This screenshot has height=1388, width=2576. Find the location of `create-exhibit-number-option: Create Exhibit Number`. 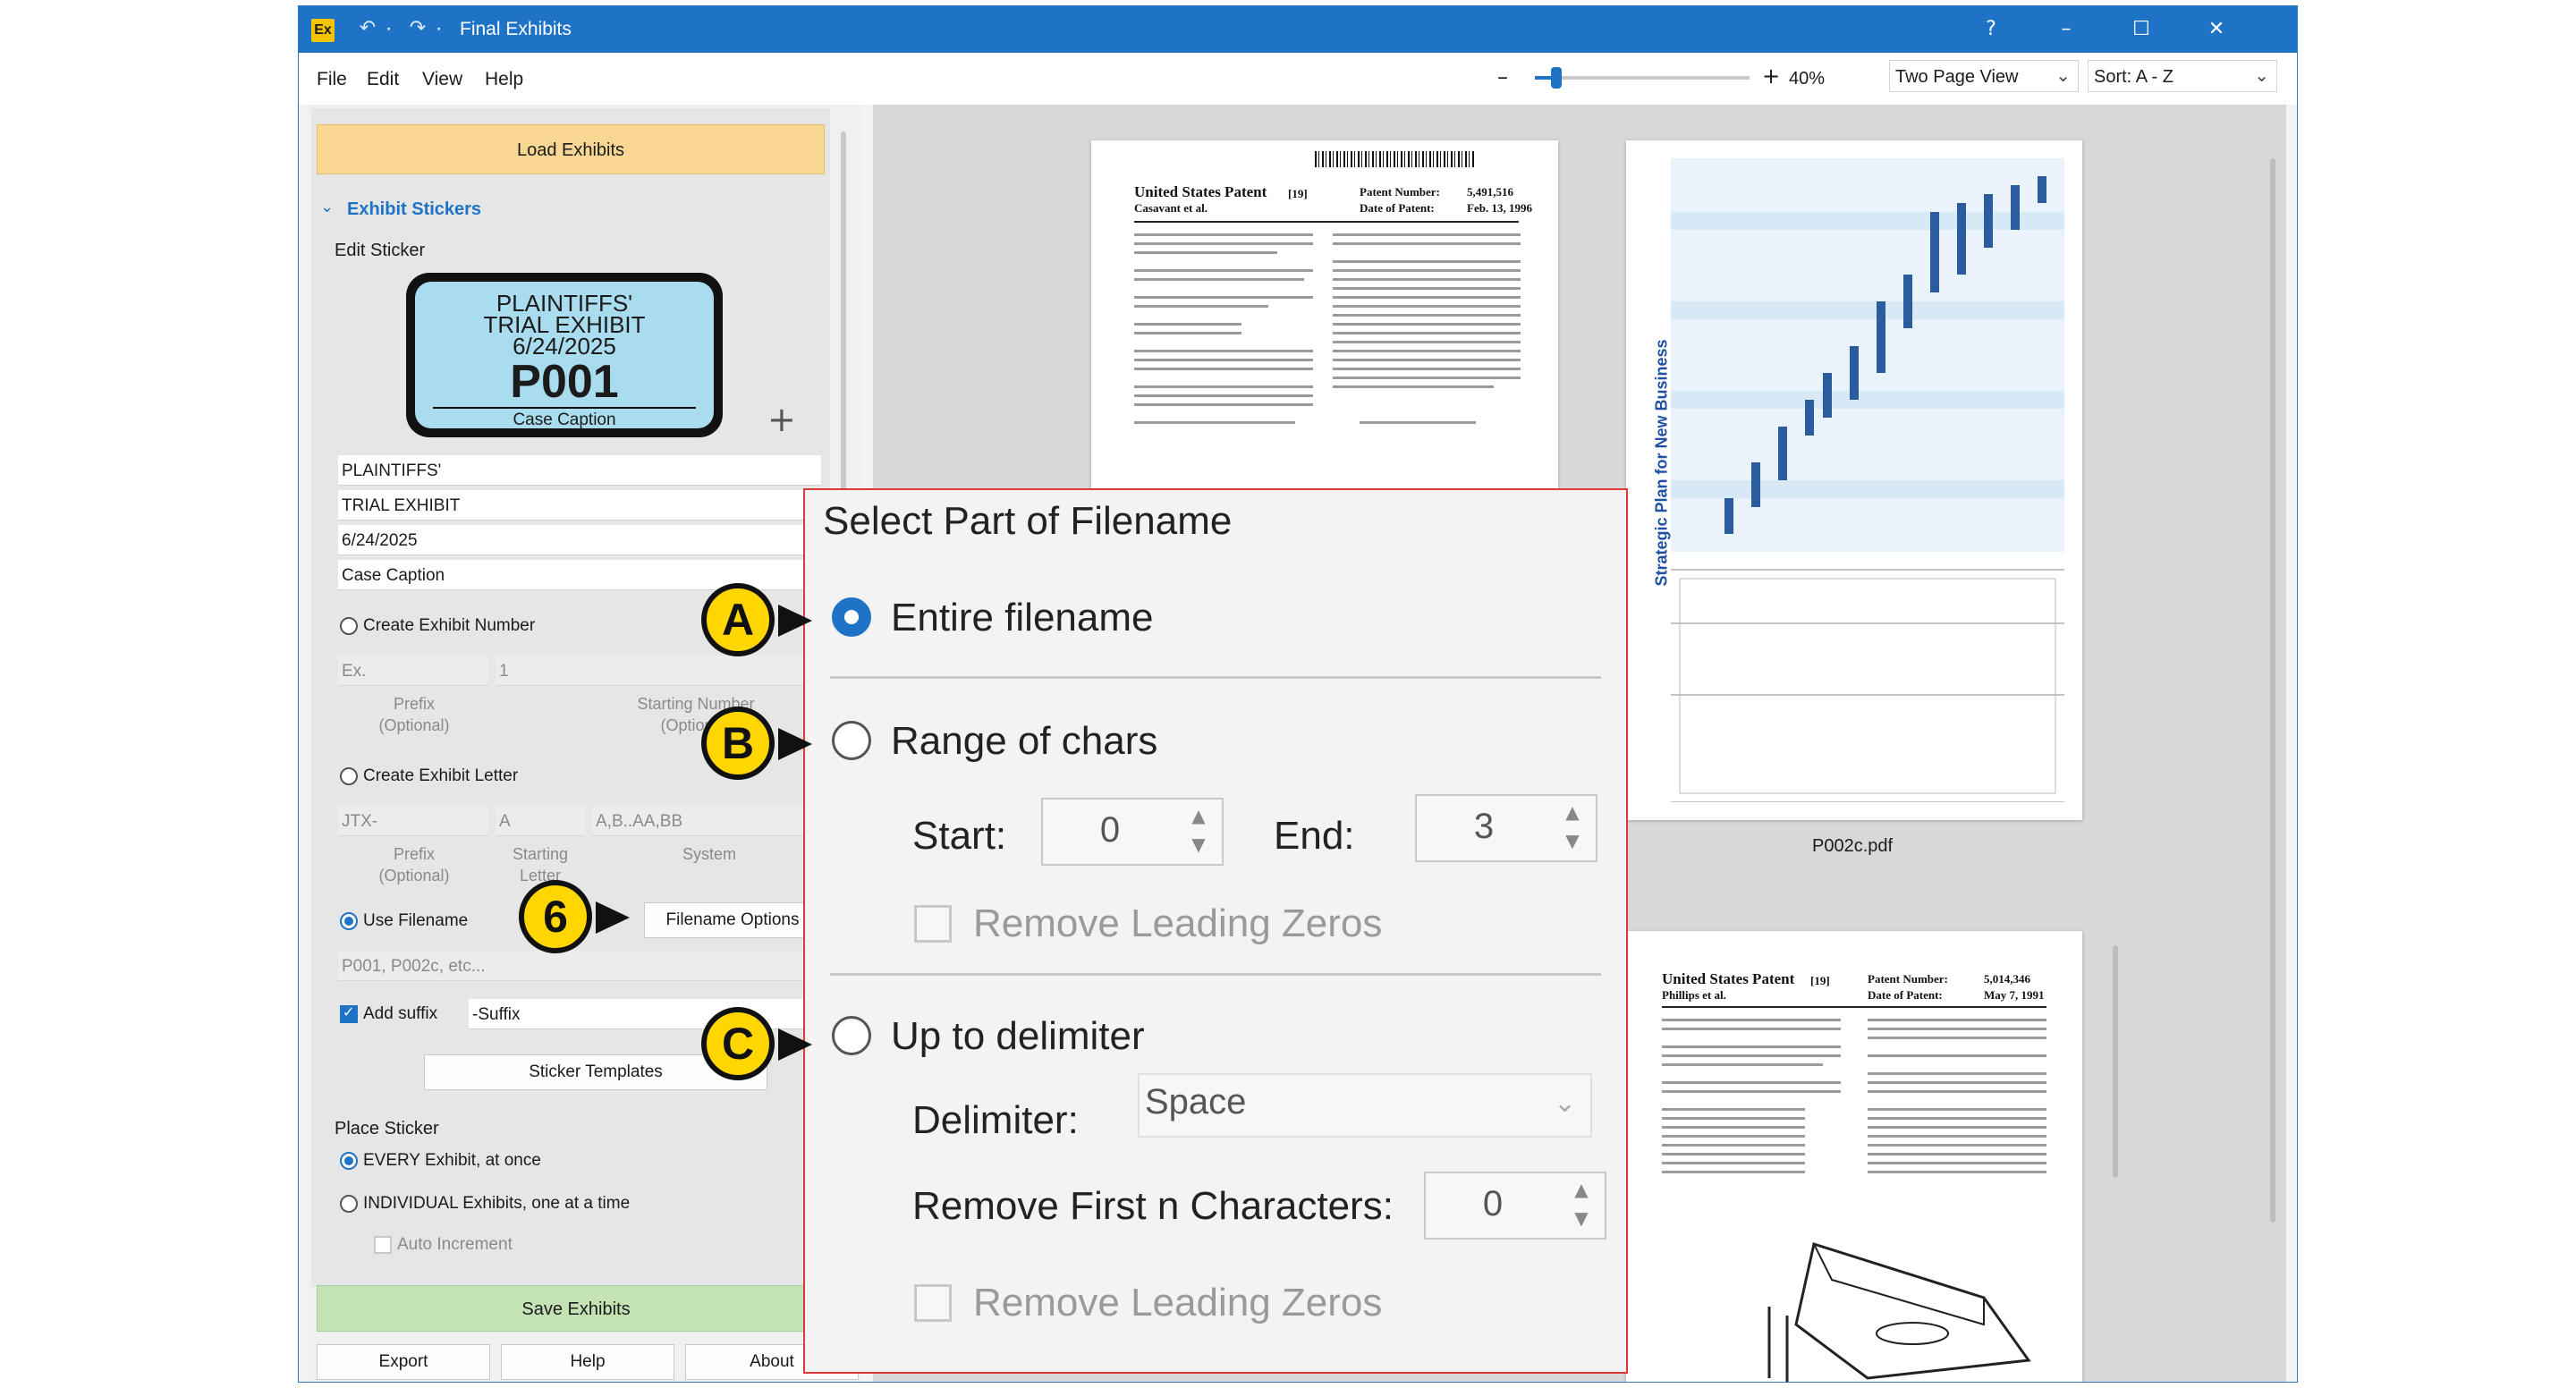

create-exhibit-number-option: Create Exhibit Number is located at coordinates (437, 626).